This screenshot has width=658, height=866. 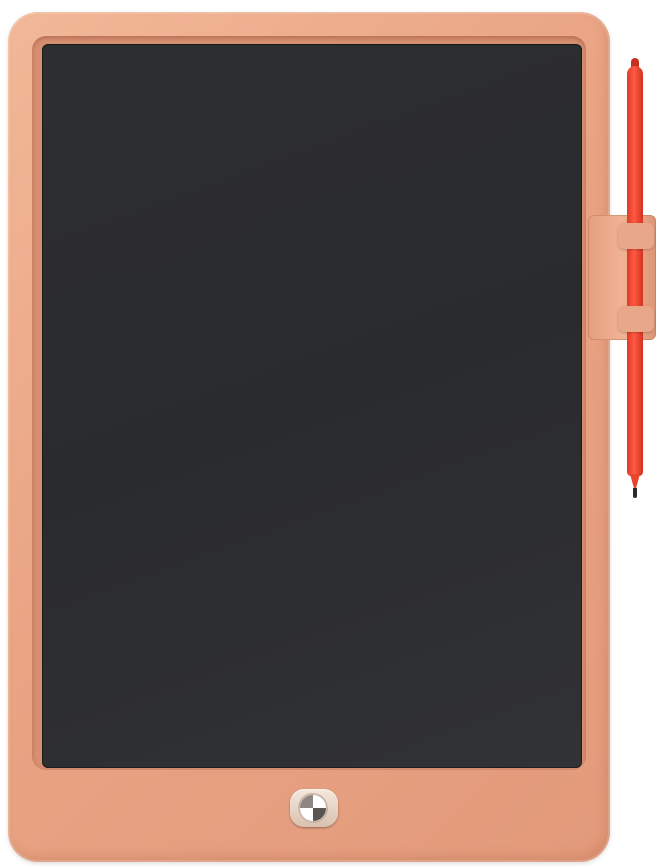 I want to click on pen-clip-band-top, so click(x=636, y=236).